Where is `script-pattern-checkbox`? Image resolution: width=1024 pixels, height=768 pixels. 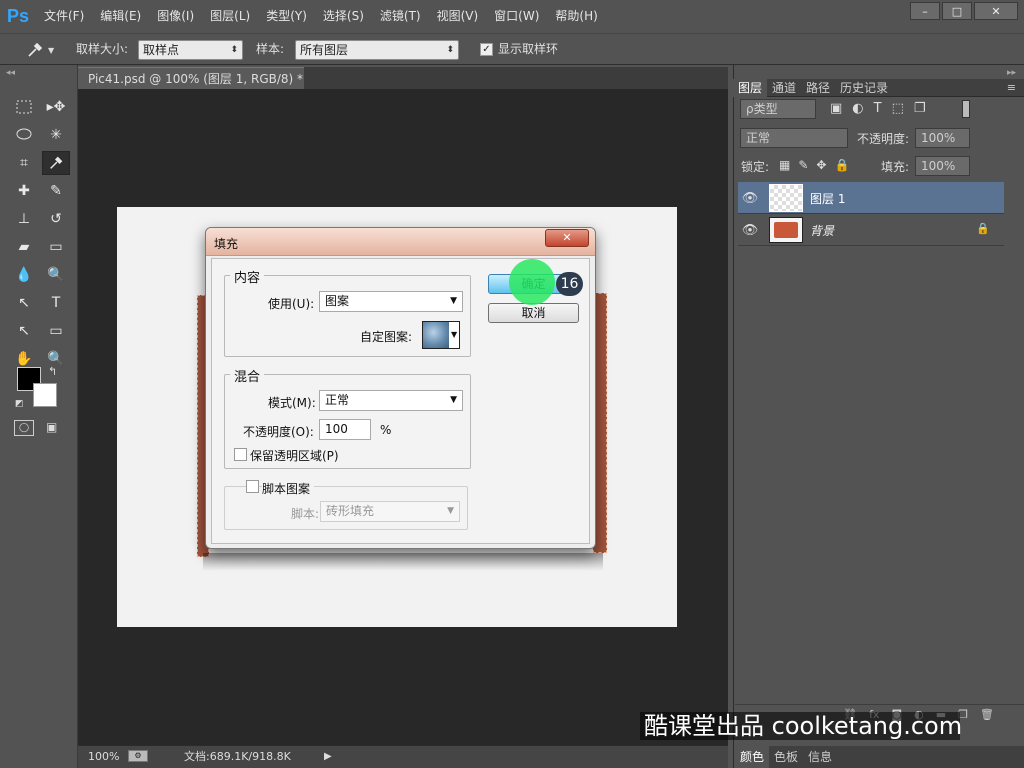
script-pattern-checkbox is located at coordinates (252, 486).